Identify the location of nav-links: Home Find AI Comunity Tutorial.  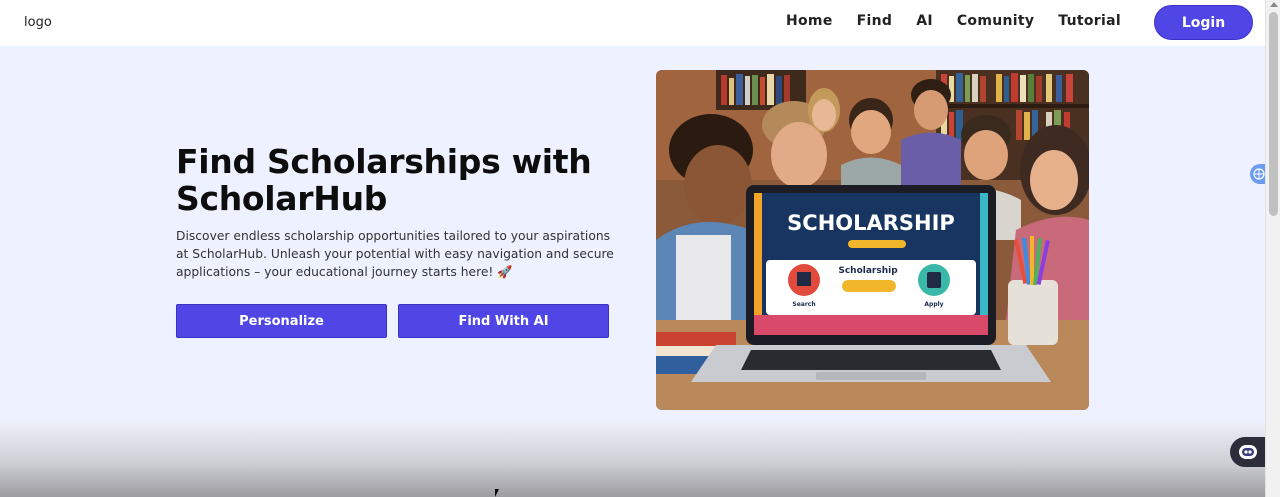
(953, 21).